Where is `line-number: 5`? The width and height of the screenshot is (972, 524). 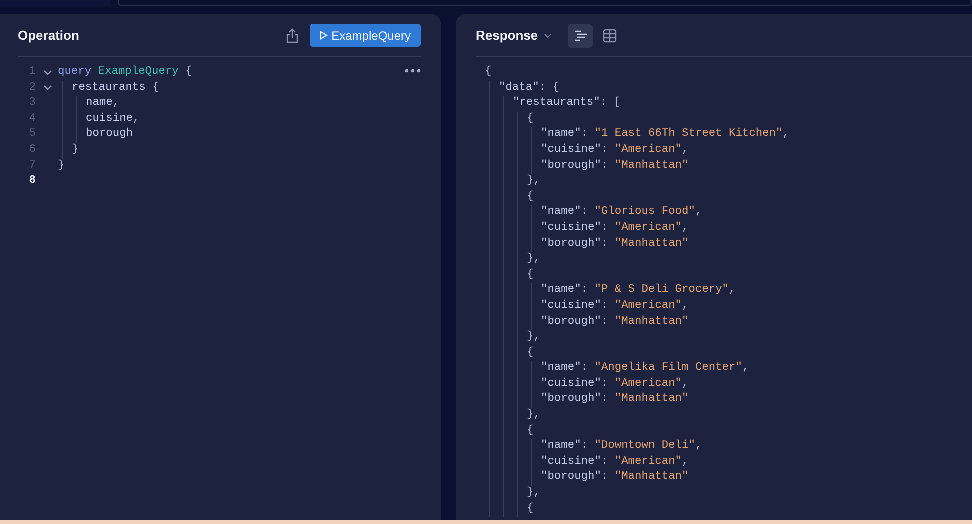 line-number: 5 is located at coordinates (32, 134).